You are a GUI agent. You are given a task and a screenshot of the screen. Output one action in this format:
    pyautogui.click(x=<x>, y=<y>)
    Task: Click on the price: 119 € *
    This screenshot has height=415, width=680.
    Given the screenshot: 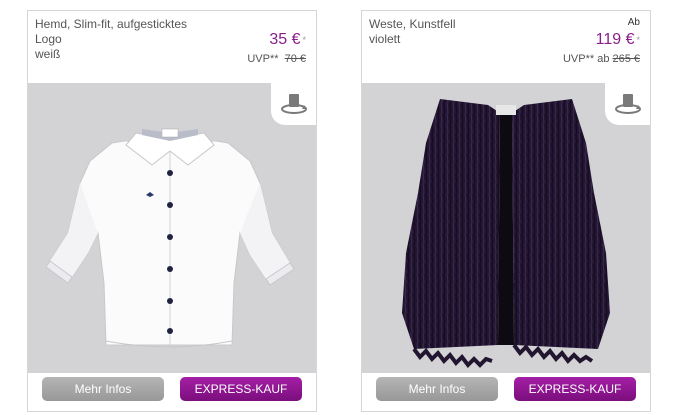 What is the action you would take?
    pyautogui.click(x=617, y=39)
    